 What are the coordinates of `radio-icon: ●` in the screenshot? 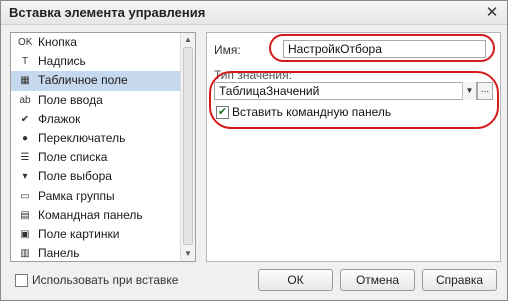 It's located at (25, 138).